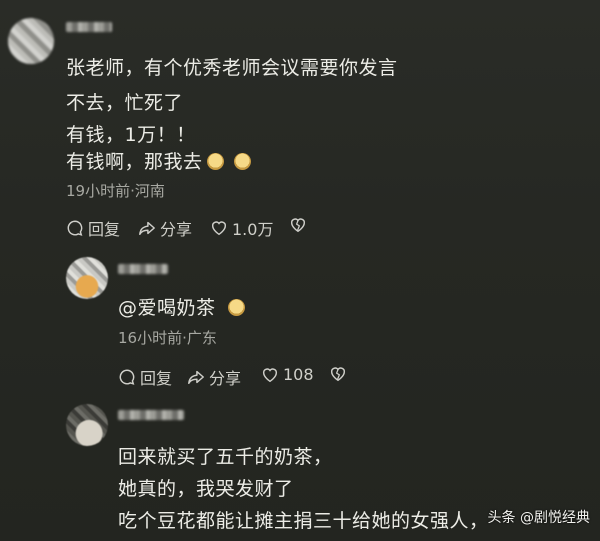 Image resolution: width=600 pixels, height=541 pixels. What do you see at coordinates (131, 135) in the screenshot?
I see `comment-line: 有钱，1万！！` at bounding box center [131, 135].